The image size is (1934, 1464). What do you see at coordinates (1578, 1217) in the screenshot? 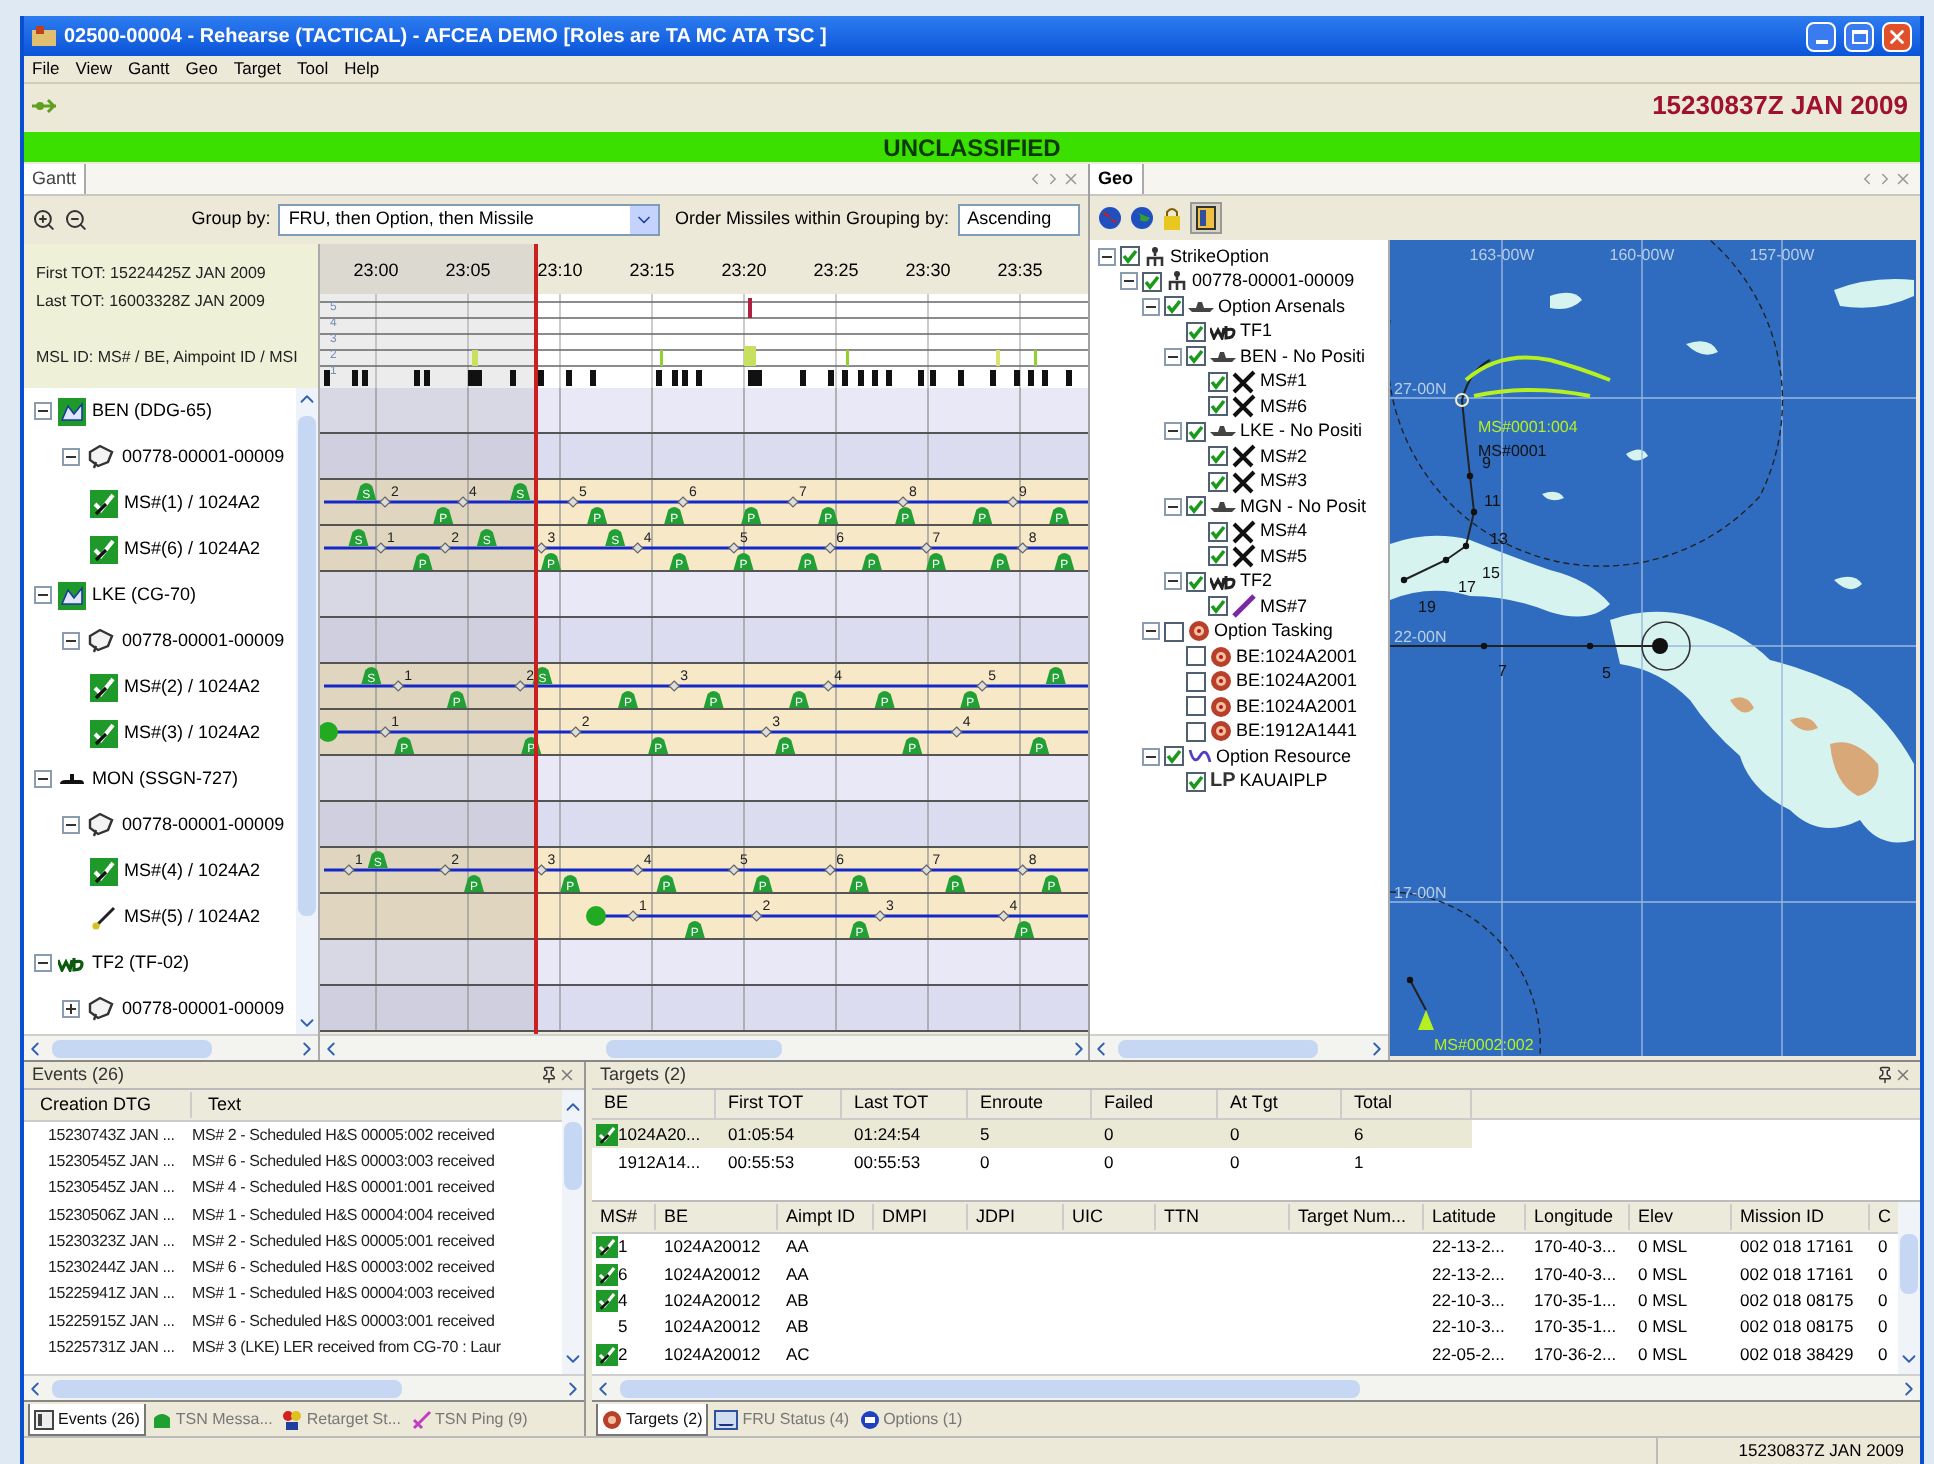
I see `column-header: Longitude` at bounding box center [1578, 1217].